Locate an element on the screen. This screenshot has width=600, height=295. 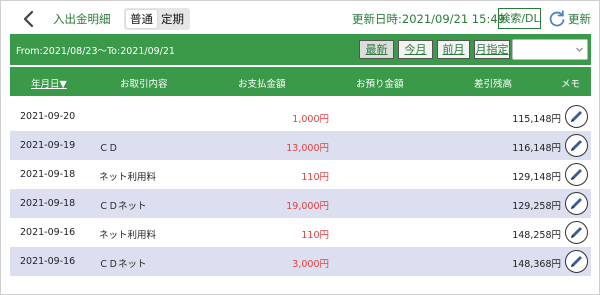
row-balance: 129,148円 is located at coordinates (536, 177).